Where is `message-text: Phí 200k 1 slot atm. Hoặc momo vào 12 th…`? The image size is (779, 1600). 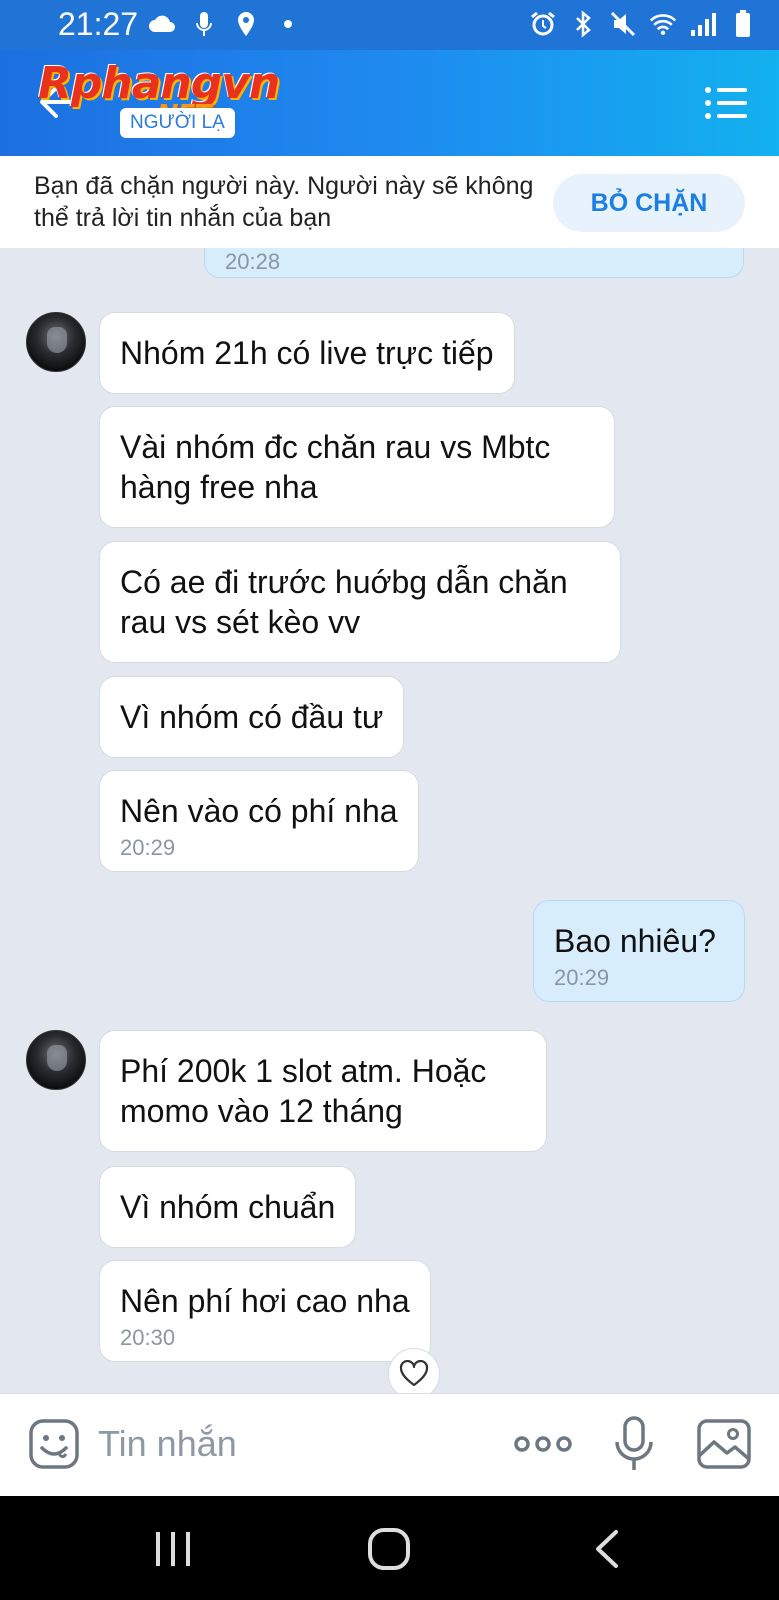
message-text: Phí 200k 1 slot atm. Hoặc momo vào 12 th… is located at coordinates (303, 1091).